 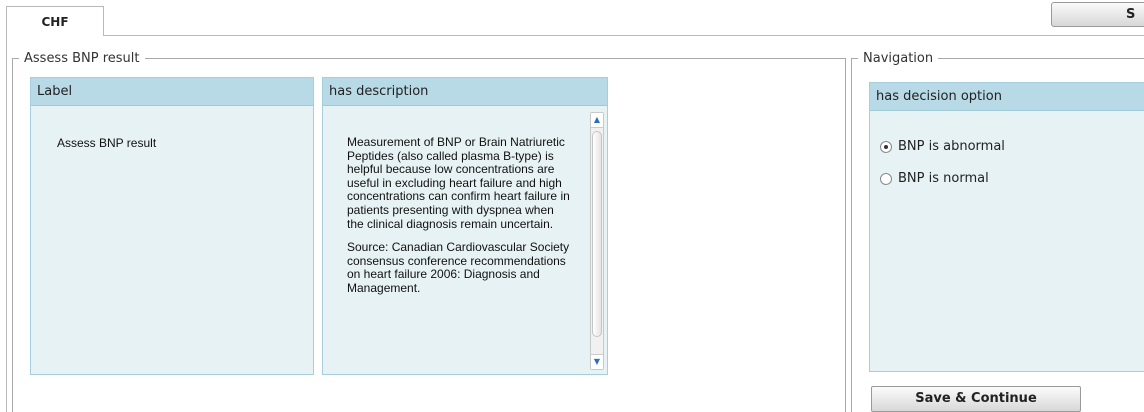 I want to click on option-bnp-abnormal: BNP is abnormal, so click(x=942, y=146).